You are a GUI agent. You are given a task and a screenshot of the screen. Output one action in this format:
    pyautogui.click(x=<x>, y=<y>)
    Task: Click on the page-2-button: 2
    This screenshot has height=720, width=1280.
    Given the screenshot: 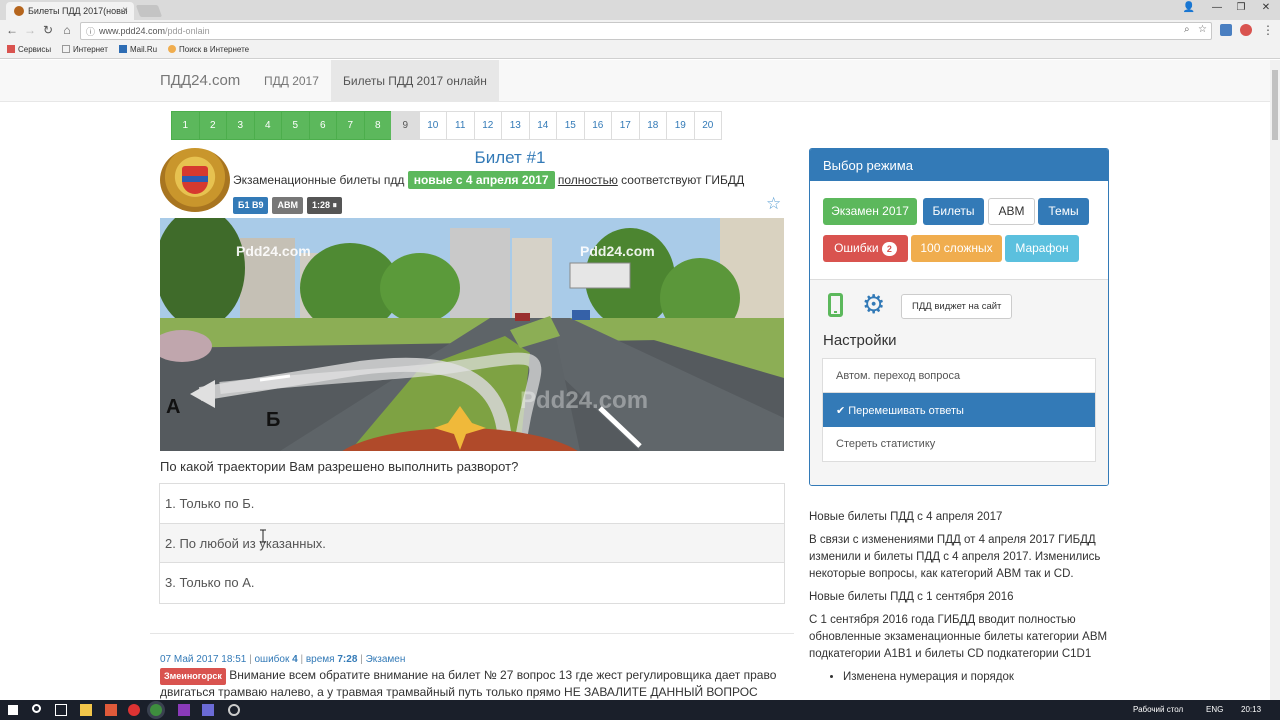 What is the action you would take?
    pyautogui.click(x=212, y=125)
    